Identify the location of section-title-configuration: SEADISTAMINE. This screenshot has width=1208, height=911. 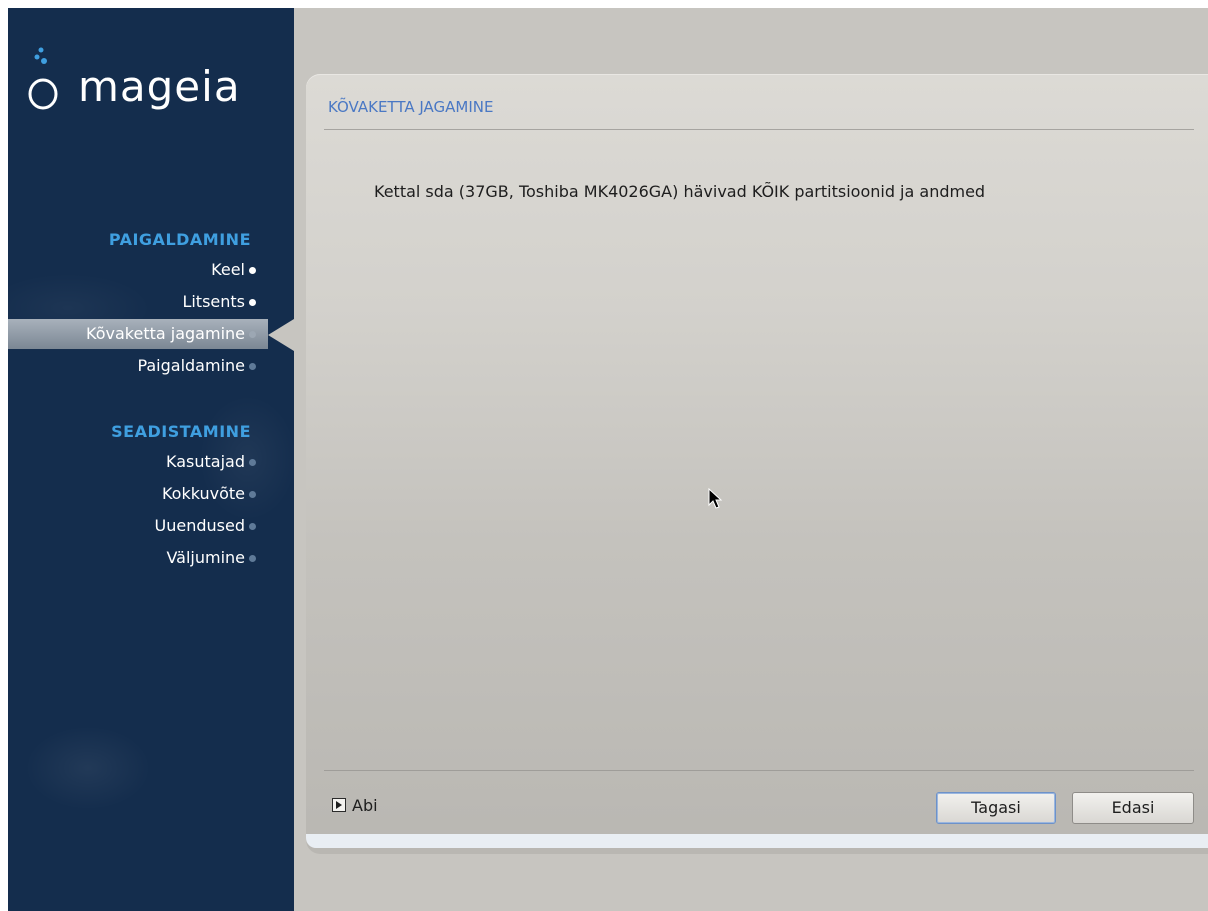
(181, 431).